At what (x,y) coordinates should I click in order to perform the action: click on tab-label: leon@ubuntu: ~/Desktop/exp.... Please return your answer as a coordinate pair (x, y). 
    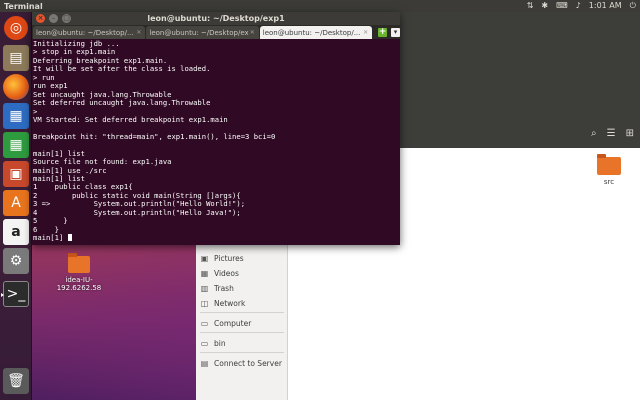
    Looking at the image, I should click on (199, 32).